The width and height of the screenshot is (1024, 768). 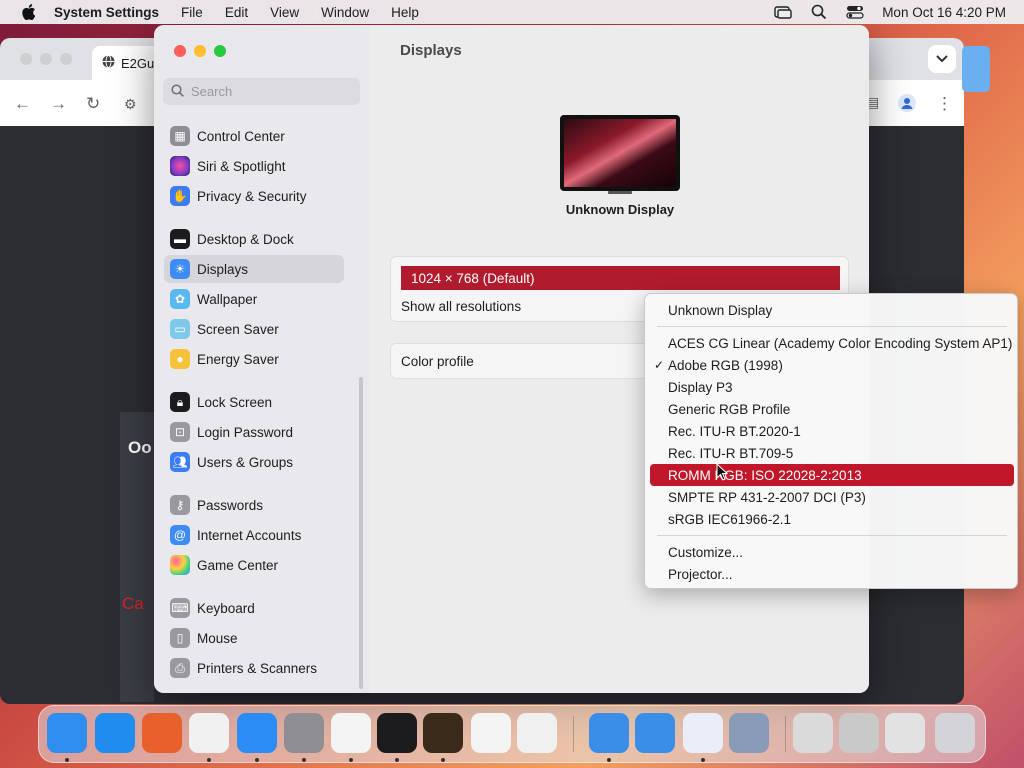 I want to click on trash-icon, so click(x=955, y=733).